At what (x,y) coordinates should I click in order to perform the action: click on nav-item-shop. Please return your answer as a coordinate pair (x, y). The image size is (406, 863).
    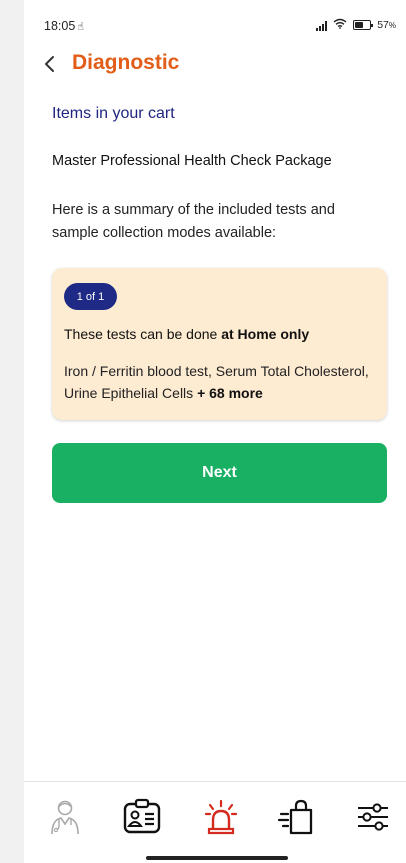
    Looking at the image, I should click on (297, 817).